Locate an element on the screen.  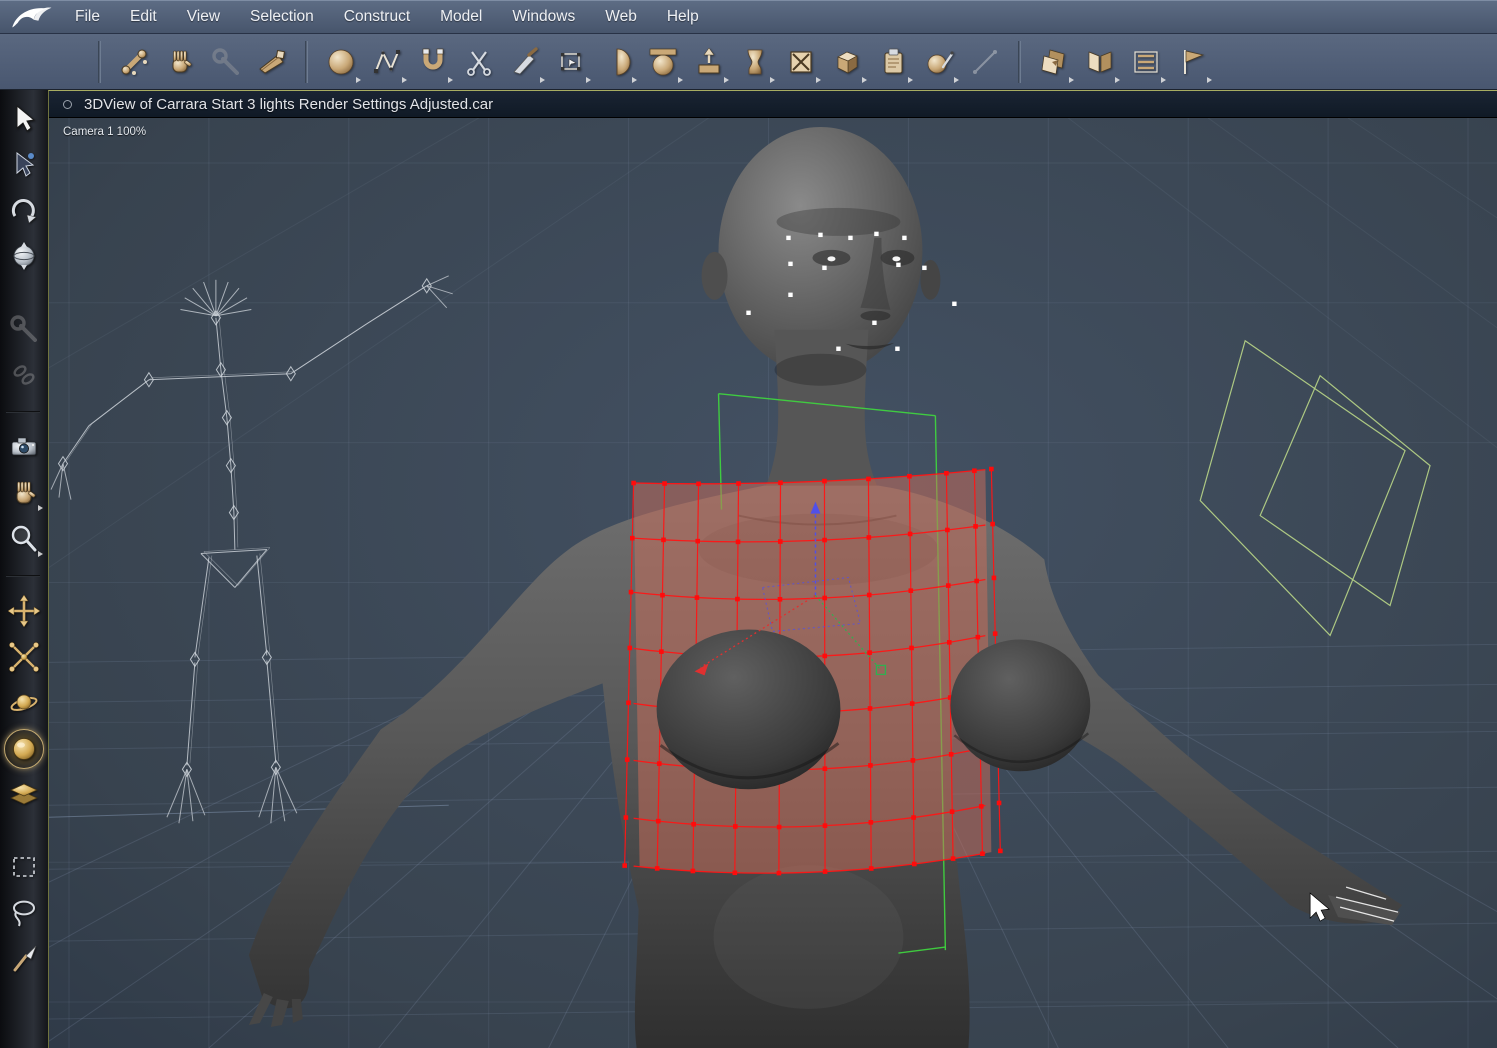
extrude-tool is located at coordinates (709, 62).